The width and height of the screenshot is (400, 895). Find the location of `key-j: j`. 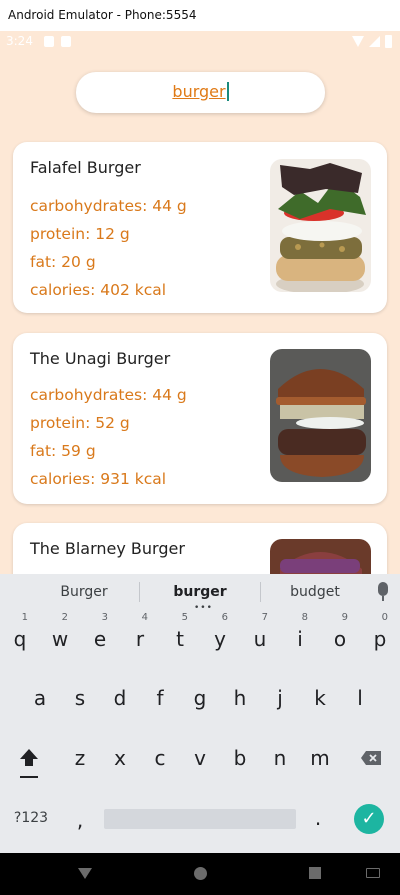

key-j: j is located at coordinates (280, 698).